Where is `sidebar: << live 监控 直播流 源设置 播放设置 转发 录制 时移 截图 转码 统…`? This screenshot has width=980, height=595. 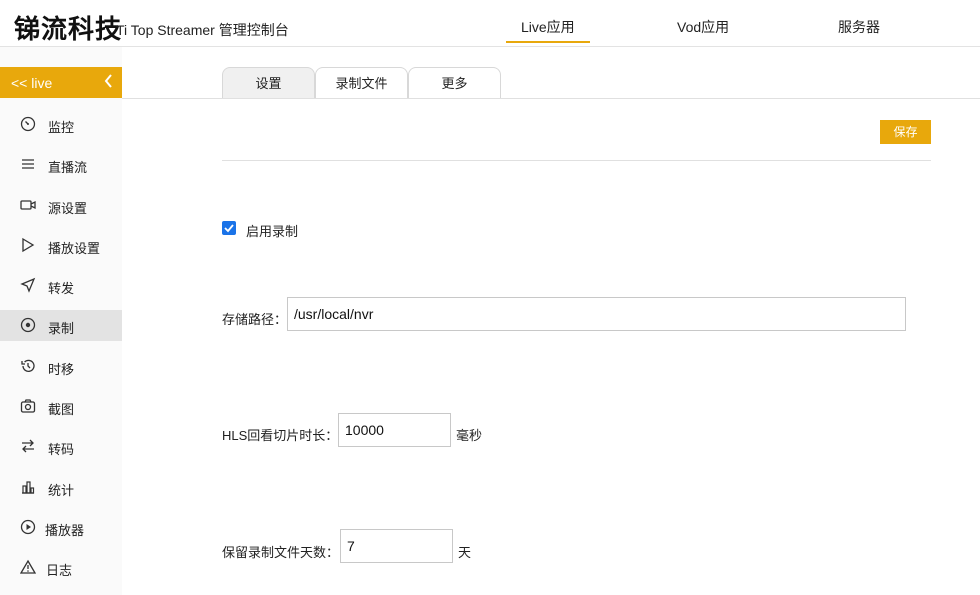 sidebar: << live 监控 直播流 源设置 播放设置 转发 录制 时移 截图 转码 统… is located at coordinates (61, 321).